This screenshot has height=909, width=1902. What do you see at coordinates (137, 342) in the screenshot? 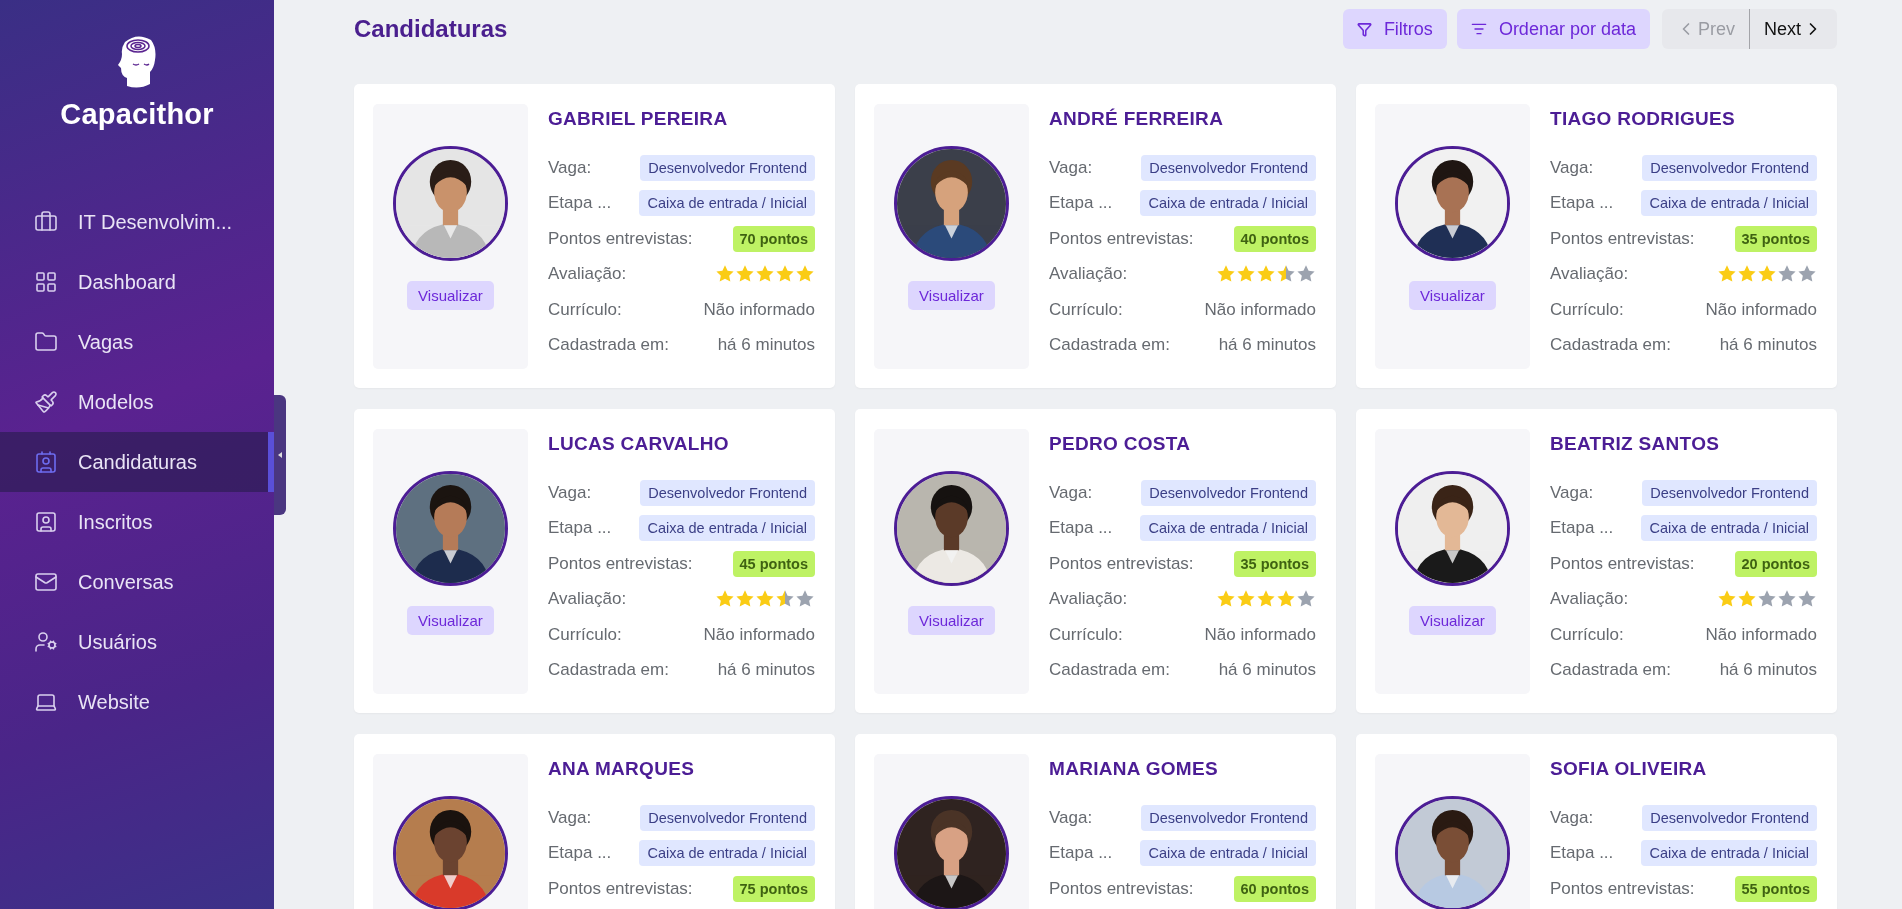
I see `nav-item: Vagas` at bounding box center [137, 342].